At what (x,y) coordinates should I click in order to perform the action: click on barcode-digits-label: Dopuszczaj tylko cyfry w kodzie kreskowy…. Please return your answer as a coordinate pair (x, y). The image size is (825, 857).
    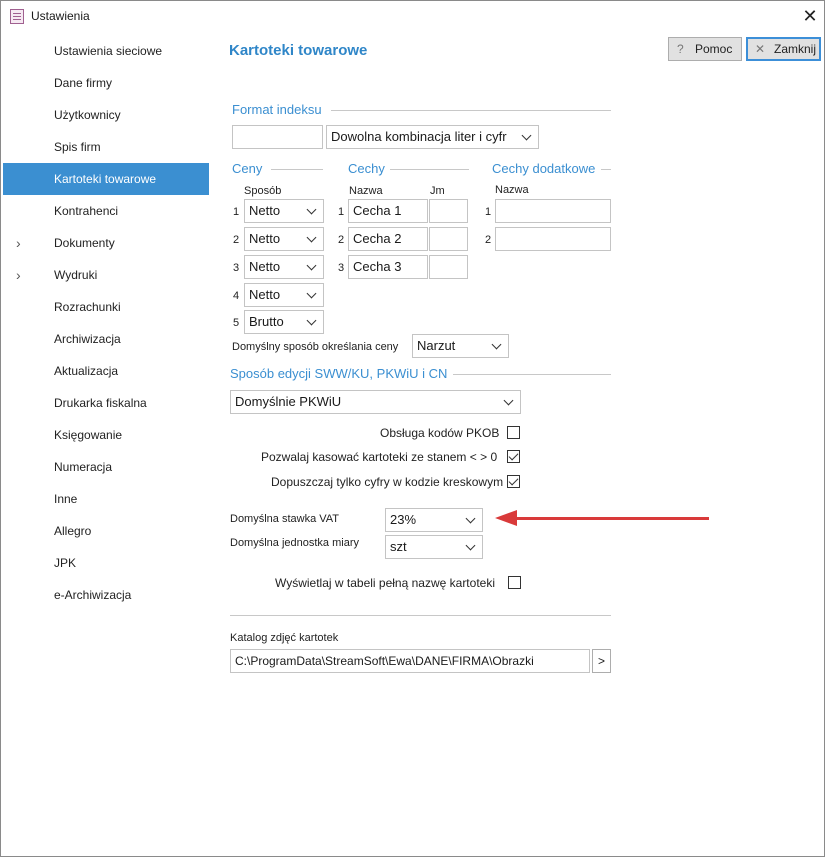
    Looking at the image, I should click on (387, 482).